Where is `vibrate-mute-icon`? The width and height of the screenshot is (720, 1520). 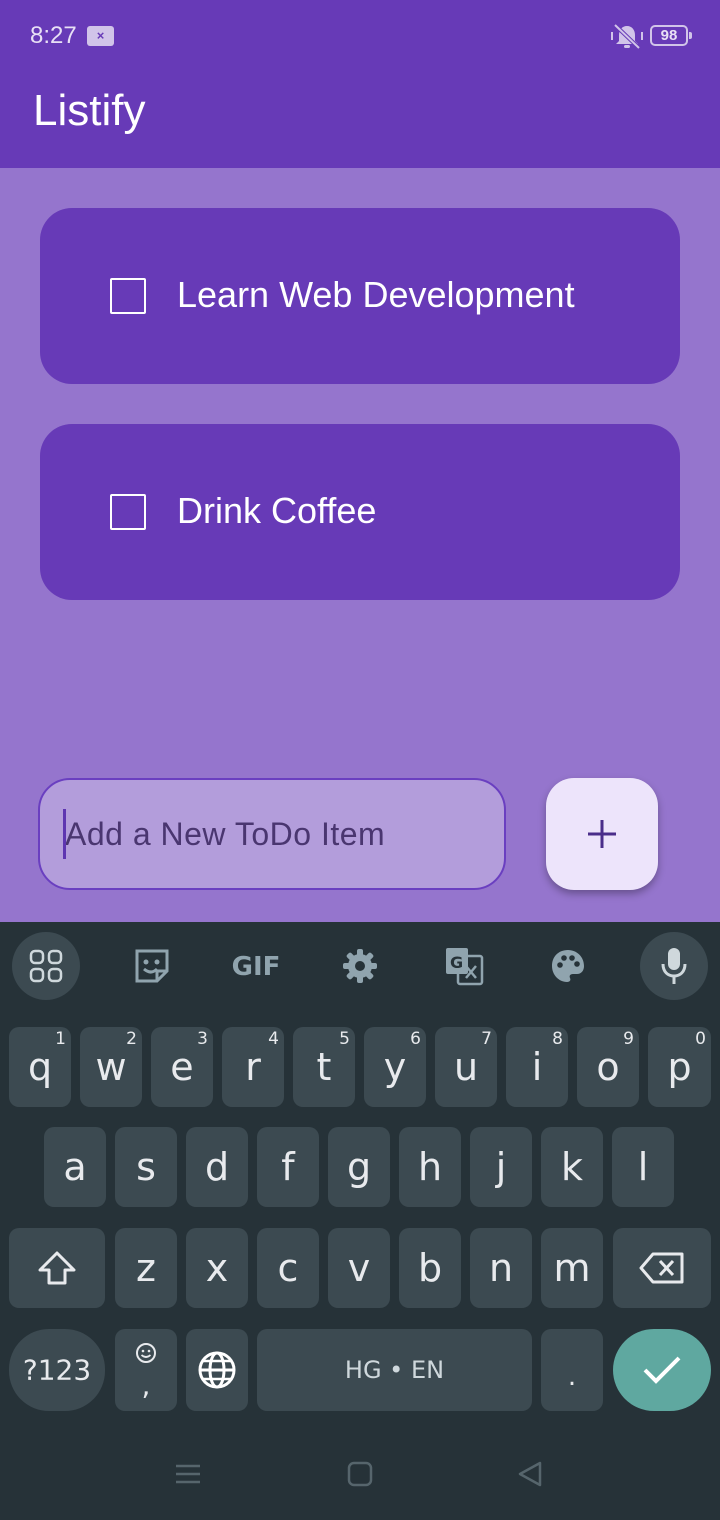
vibrate-mute-icon is located at coordinates (627, 36).